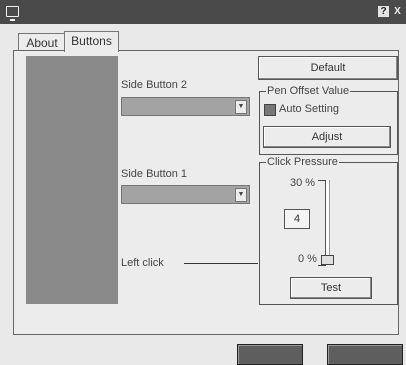 The image size is (406, 365). What do you see at coordinates (154, 85) in the screenshot?
I see `side-button-2-label: Side Button 2` at bounding box center [154, 85].